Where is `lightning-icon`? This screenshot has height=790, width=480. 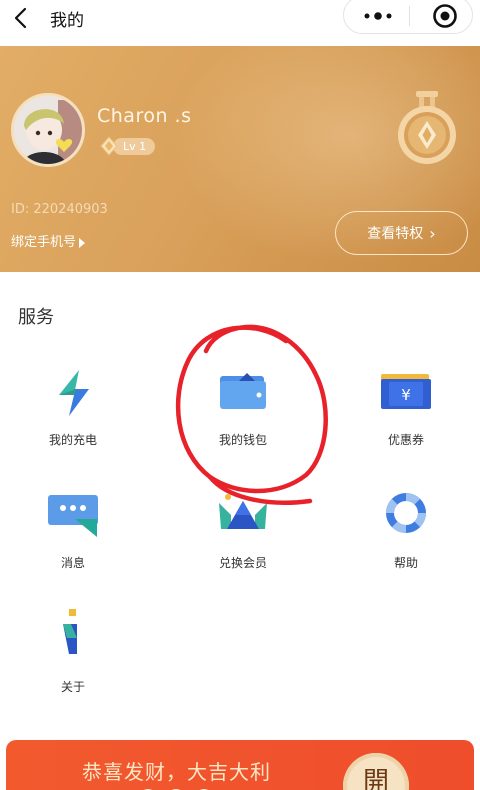
lightning-icon is located at coordinates (74, 393).